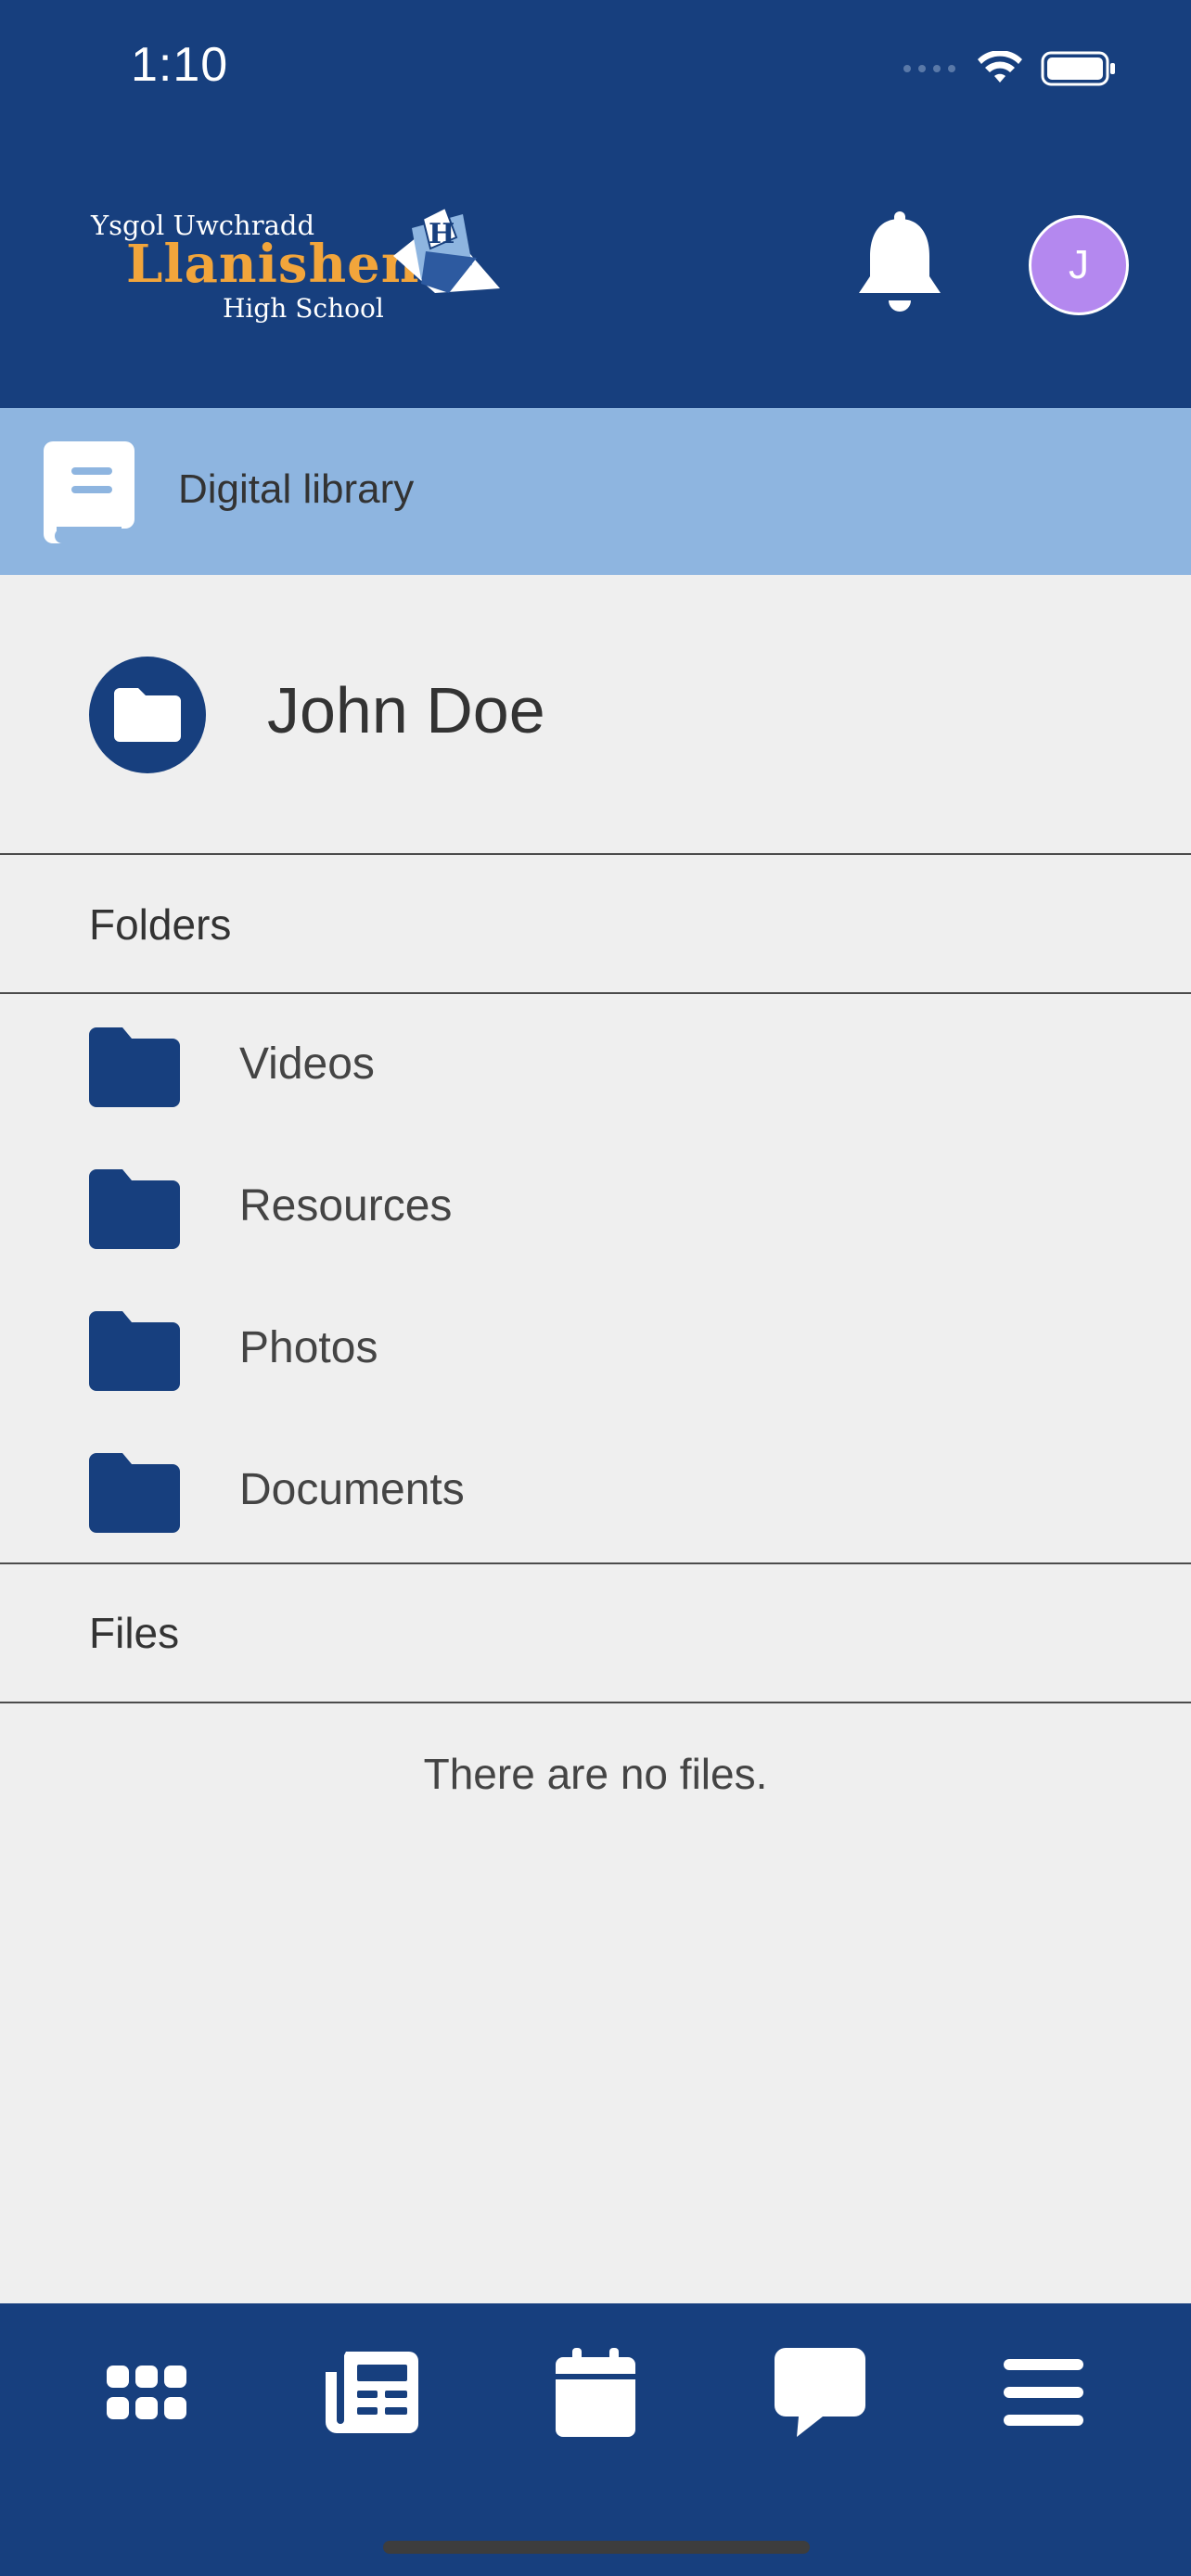  I want to click on folder-row-resources: Resources, so click(595, 1207).